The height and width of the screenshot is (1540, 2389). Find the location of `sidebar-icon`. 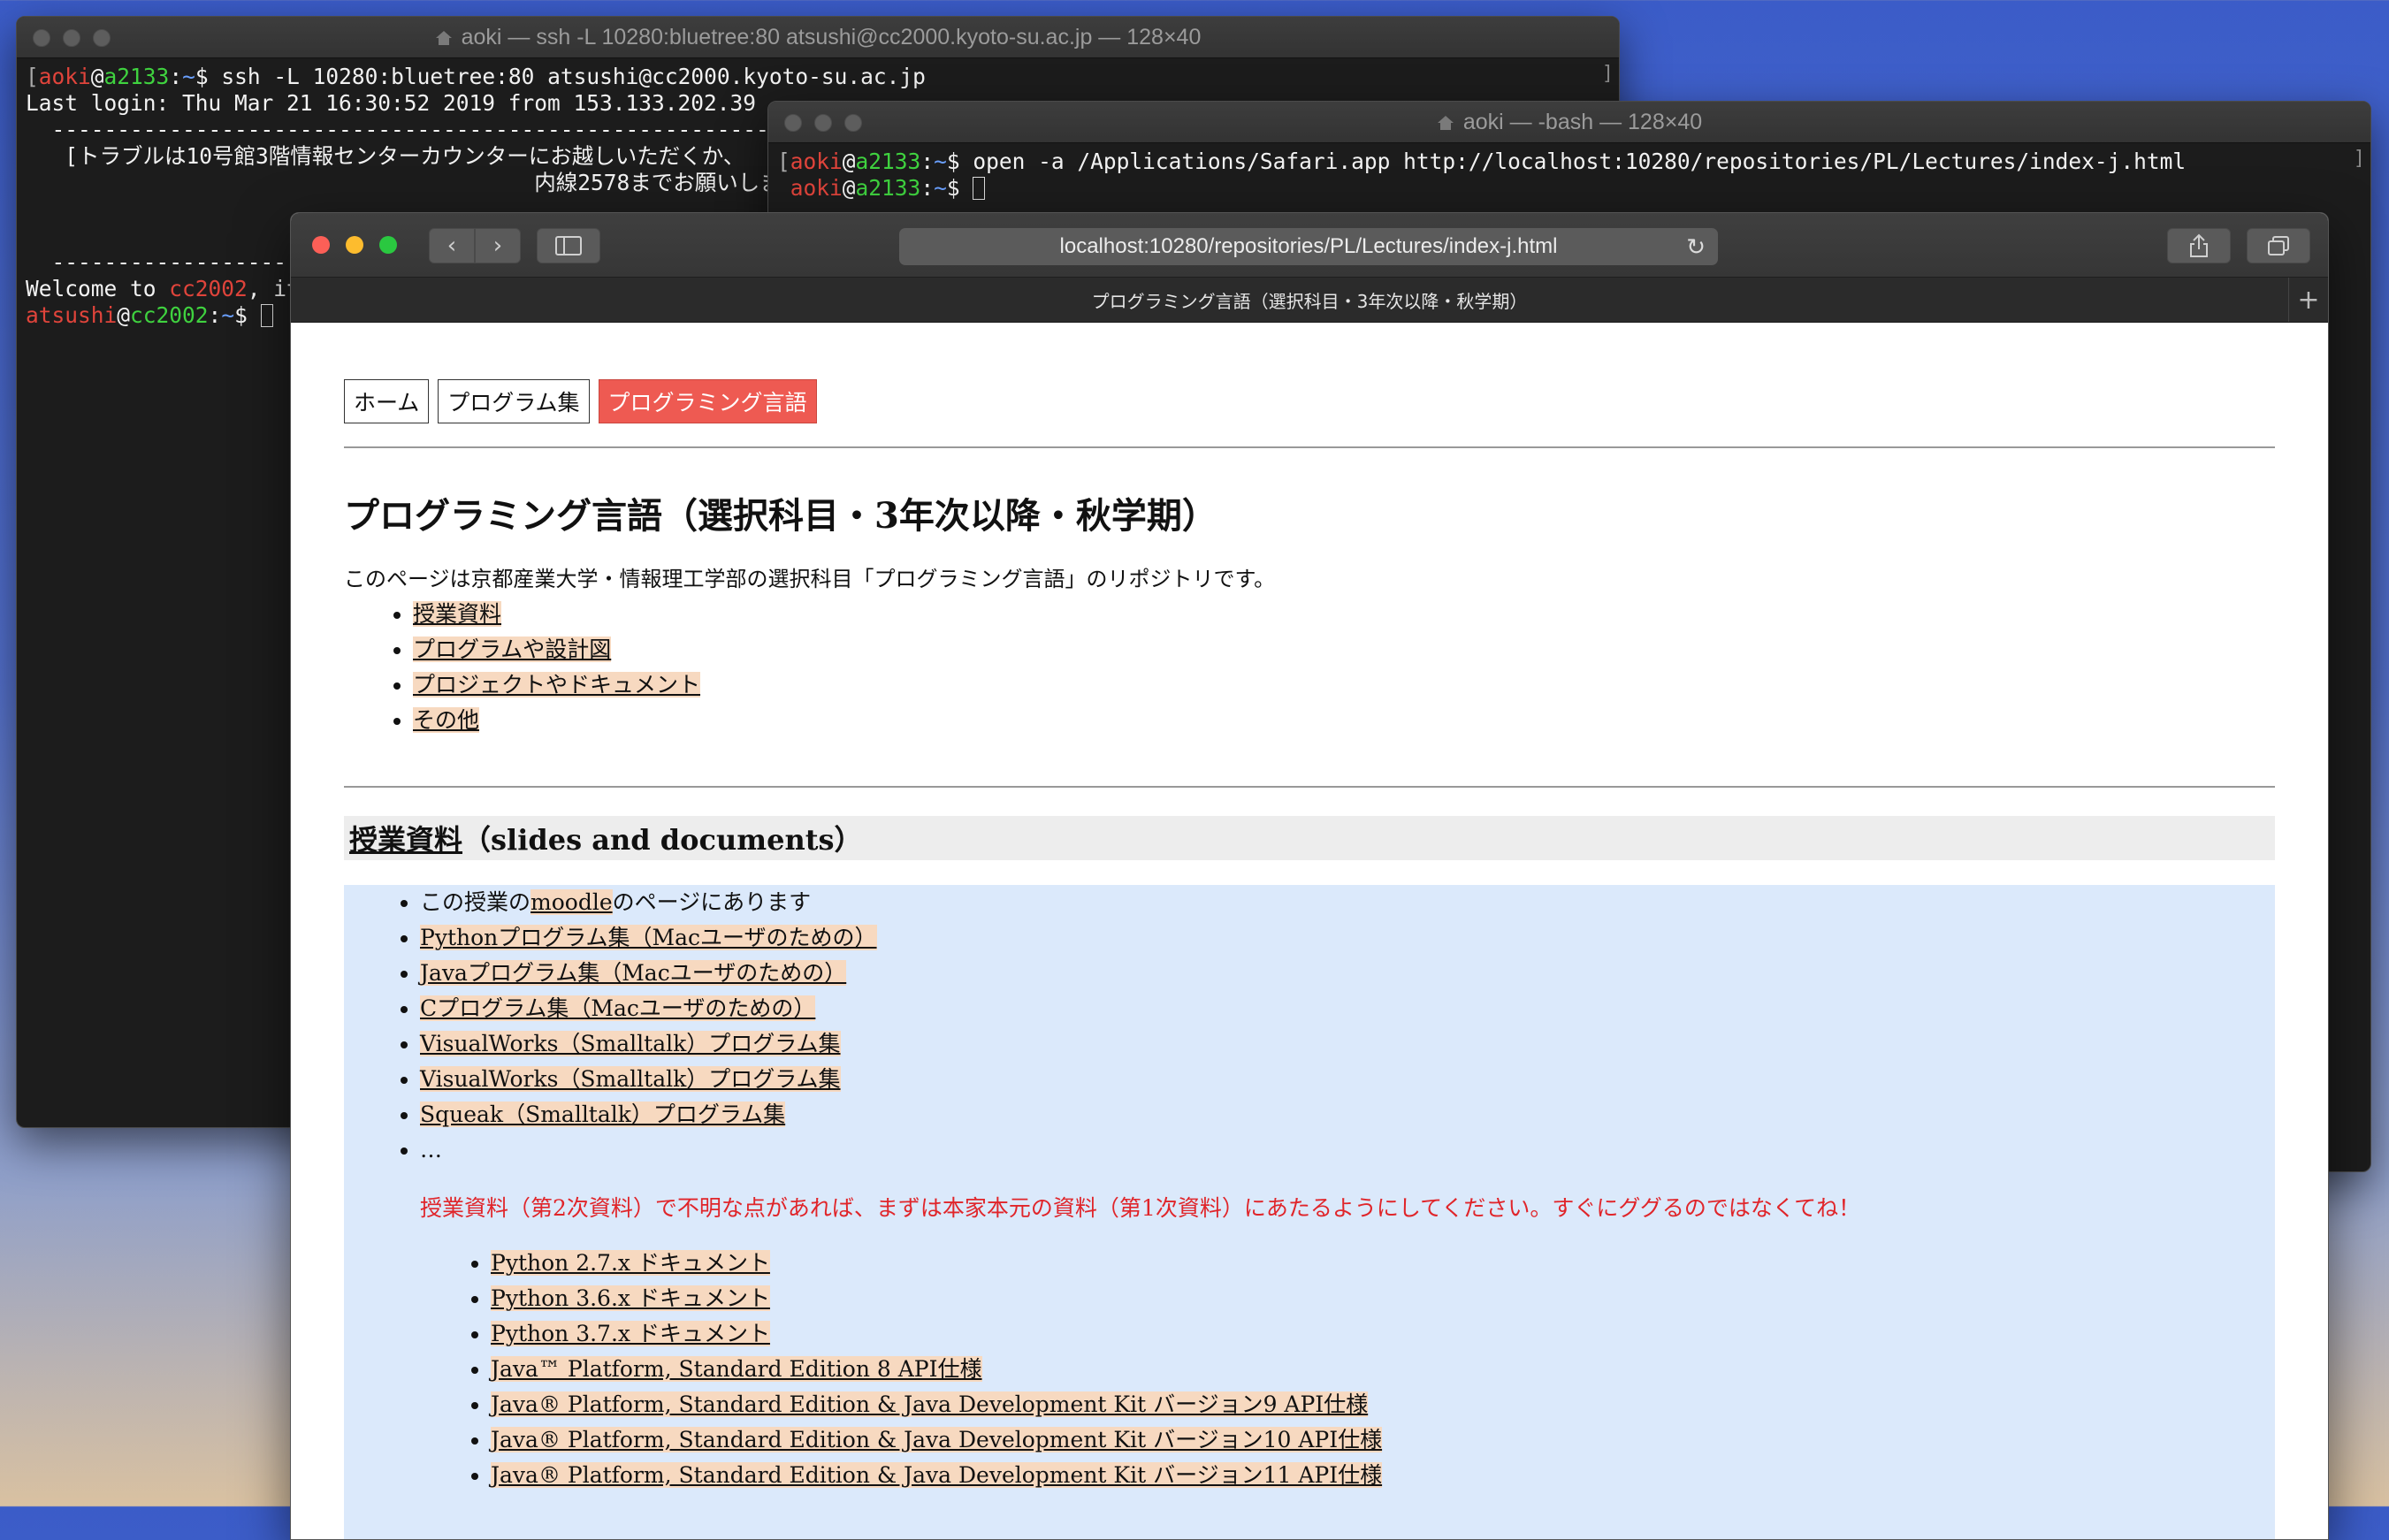

sidebar-icon is located at coordinates (568, 246).